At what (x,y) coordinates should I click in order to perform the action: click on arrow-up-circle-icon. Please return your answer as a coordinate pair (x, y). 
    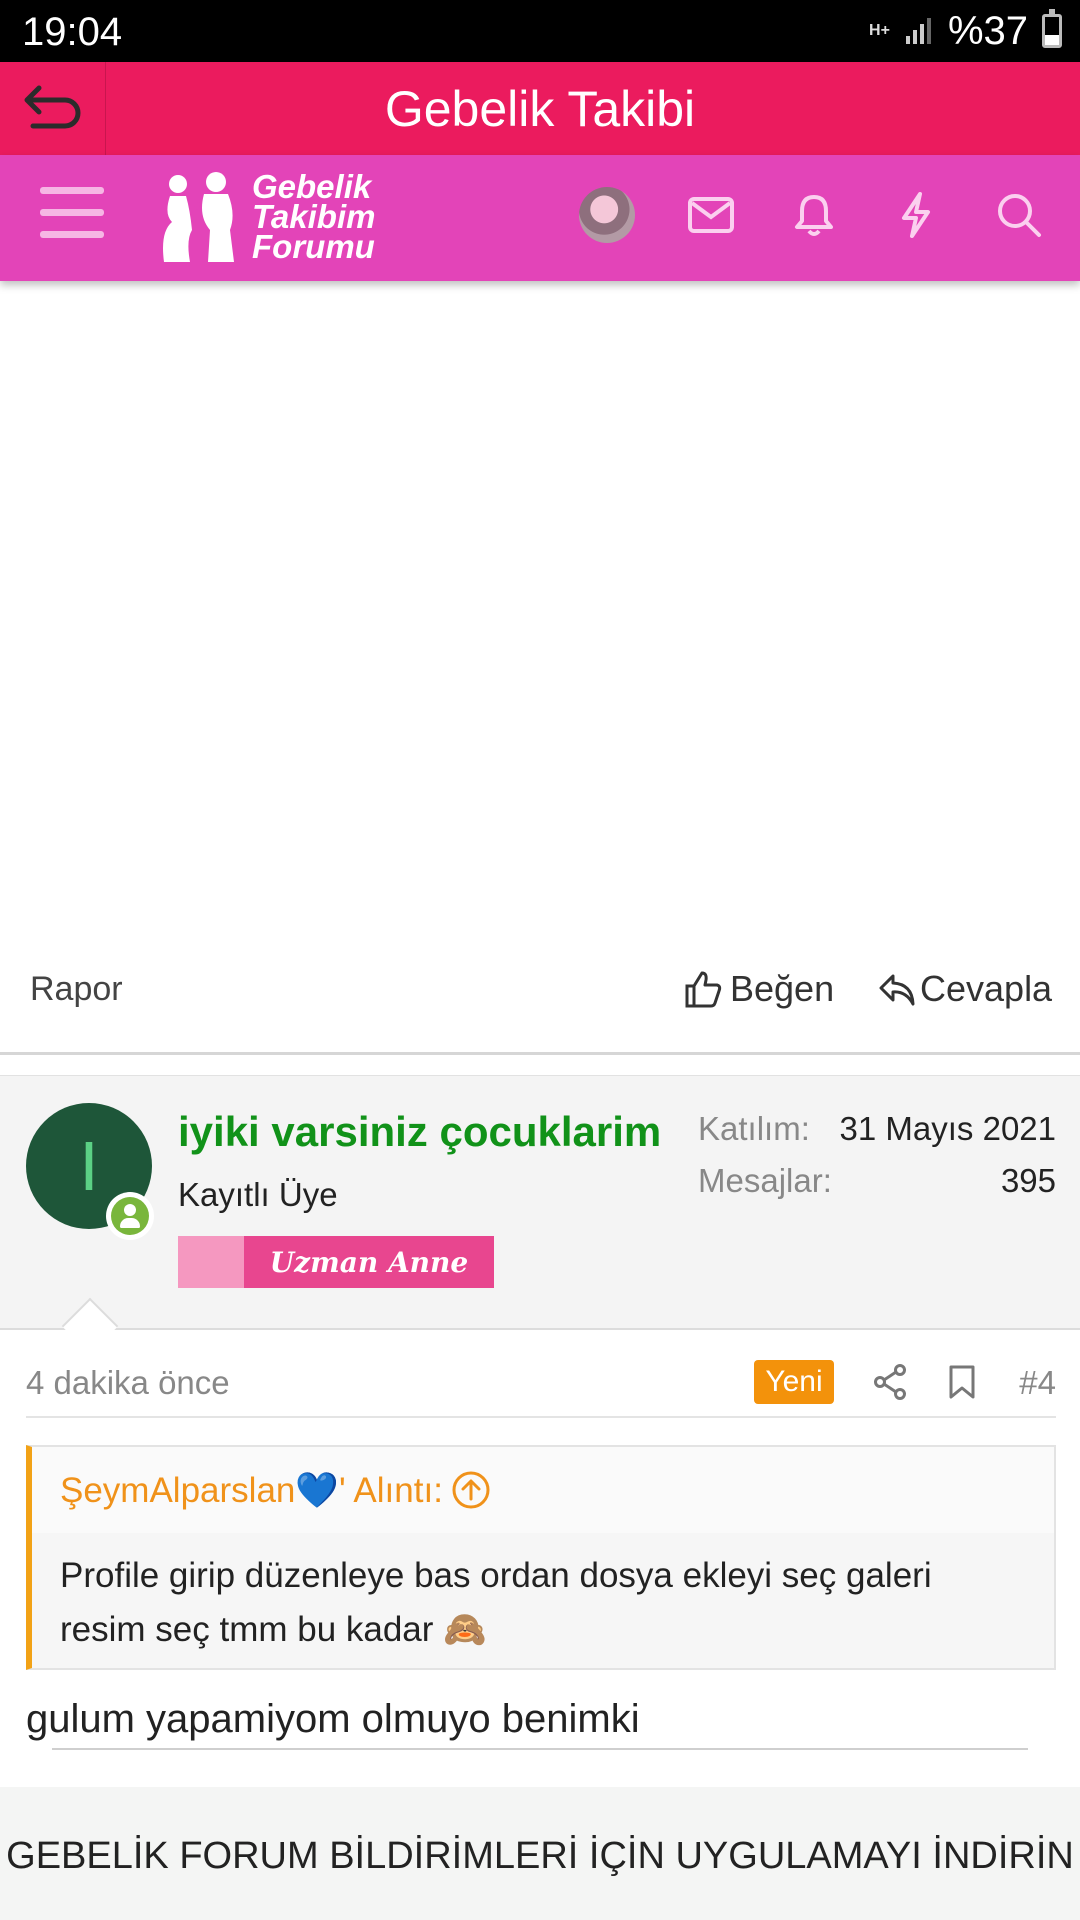
    Looking at the image, I should click on (471, 1490).